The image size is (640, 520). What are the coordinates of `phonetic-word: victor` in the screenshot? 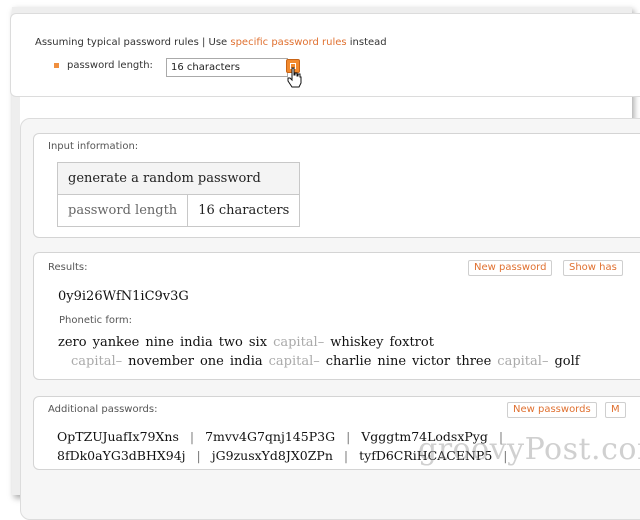 It's located at (431, 361).